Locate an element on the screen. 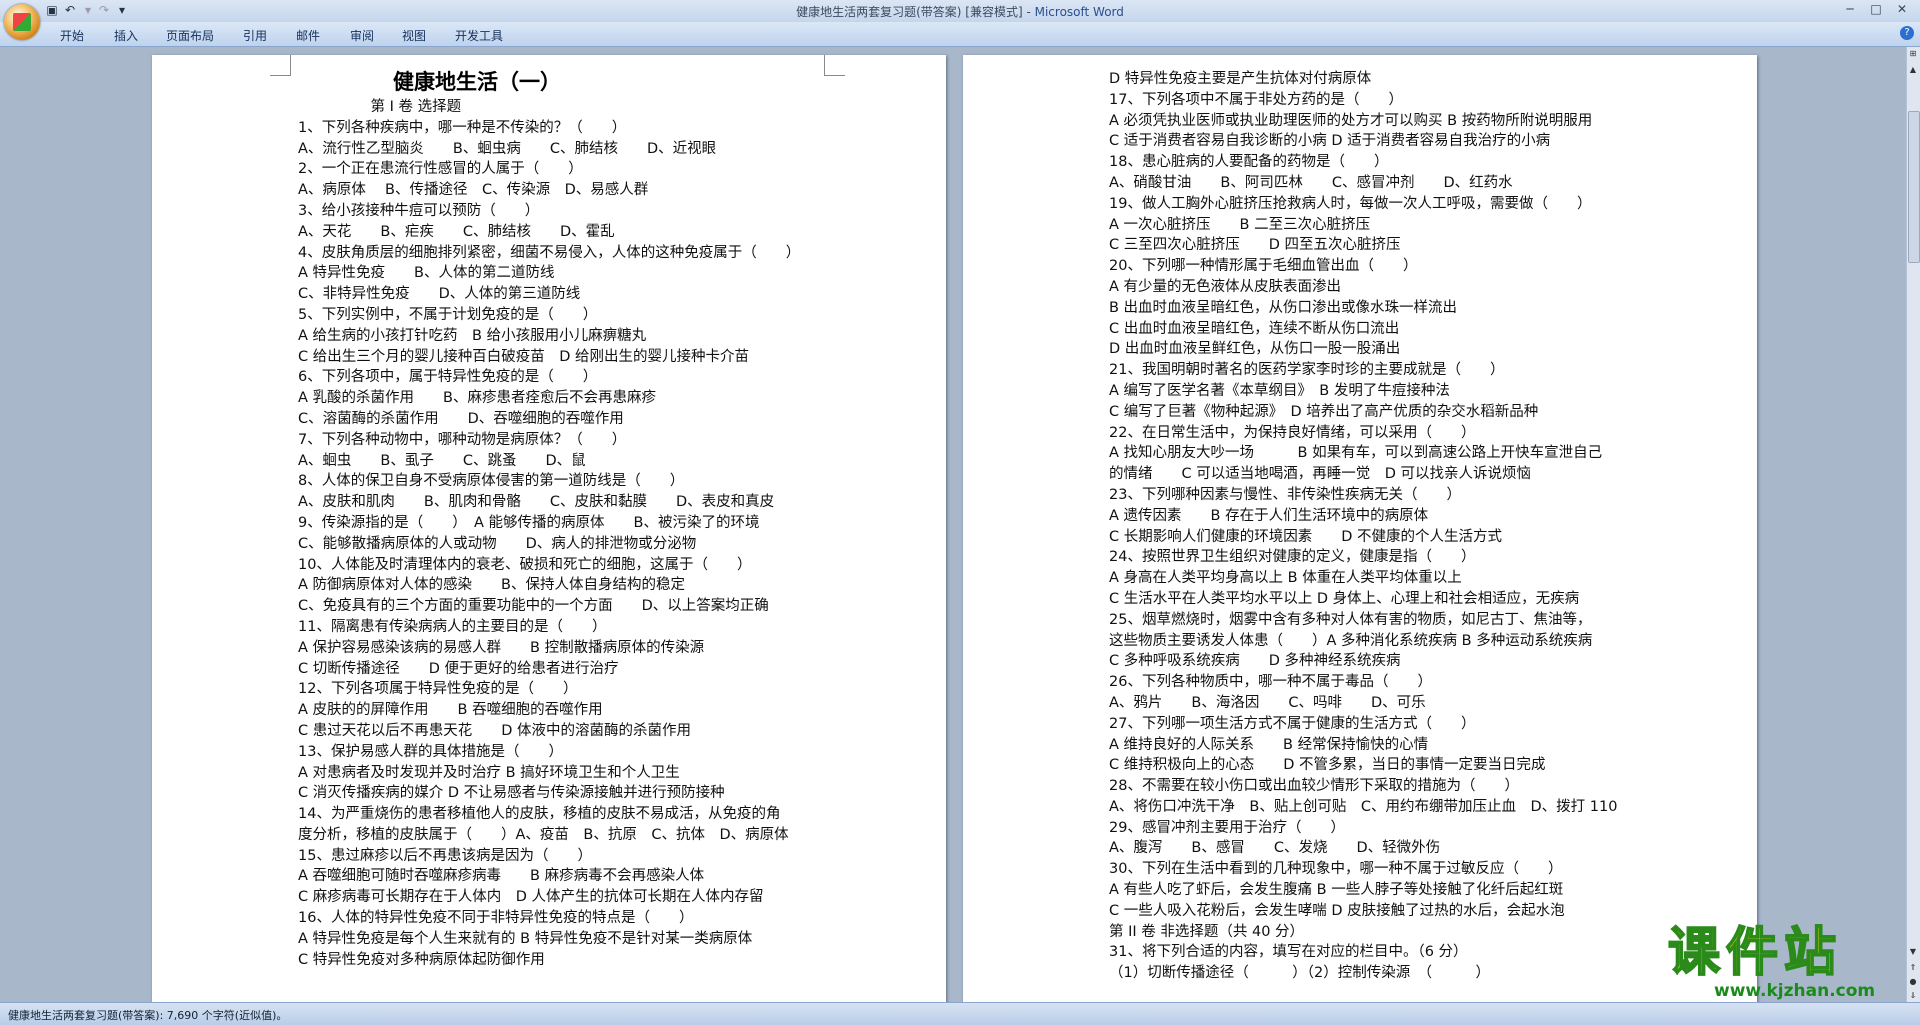  text-line: 度分析，移植的皮肤属于（ ）A、疫苗 B、抗原 C、抗体 D、病原体 is located at coordinates (543, 834).